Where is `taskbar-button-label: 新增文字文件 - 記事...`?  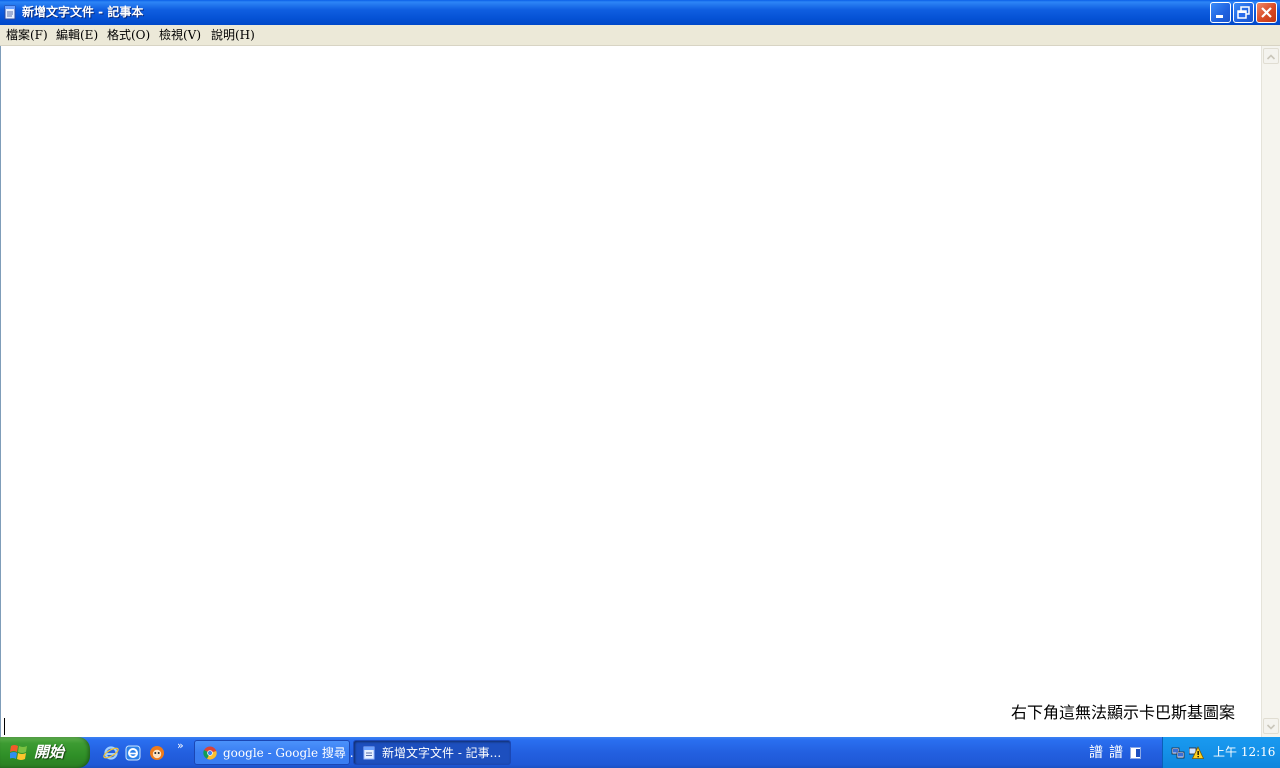 taskbar-button-label: 新增文字文件 - 記事... is located at coordinates (442, 753).